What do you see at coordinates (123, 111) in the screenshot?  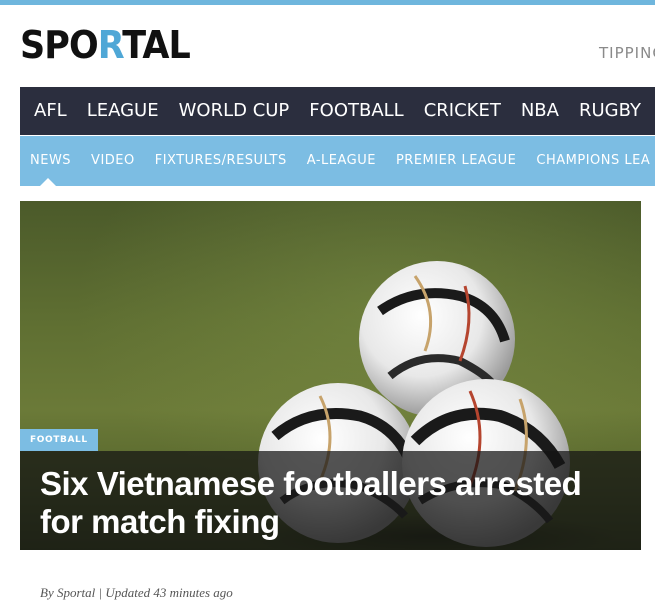 I see `nav-item-league: LEAGUE` at bounding box center [123, 111].